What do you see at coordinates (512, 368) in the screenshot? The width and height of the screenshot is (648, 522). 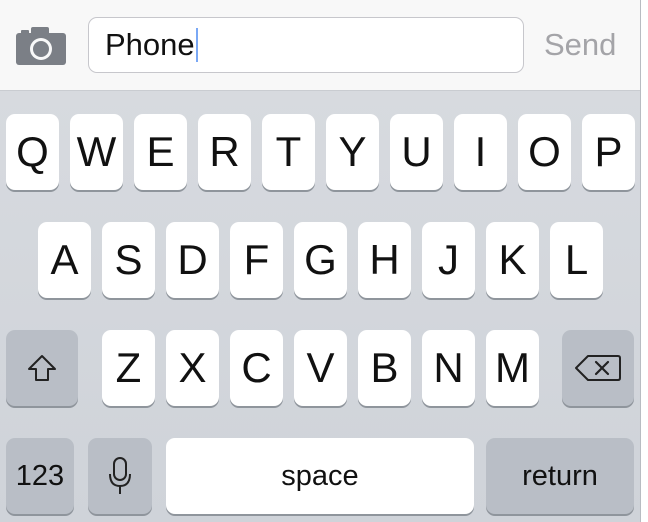 I see `key-m: M` at bounding box center [512, 368].